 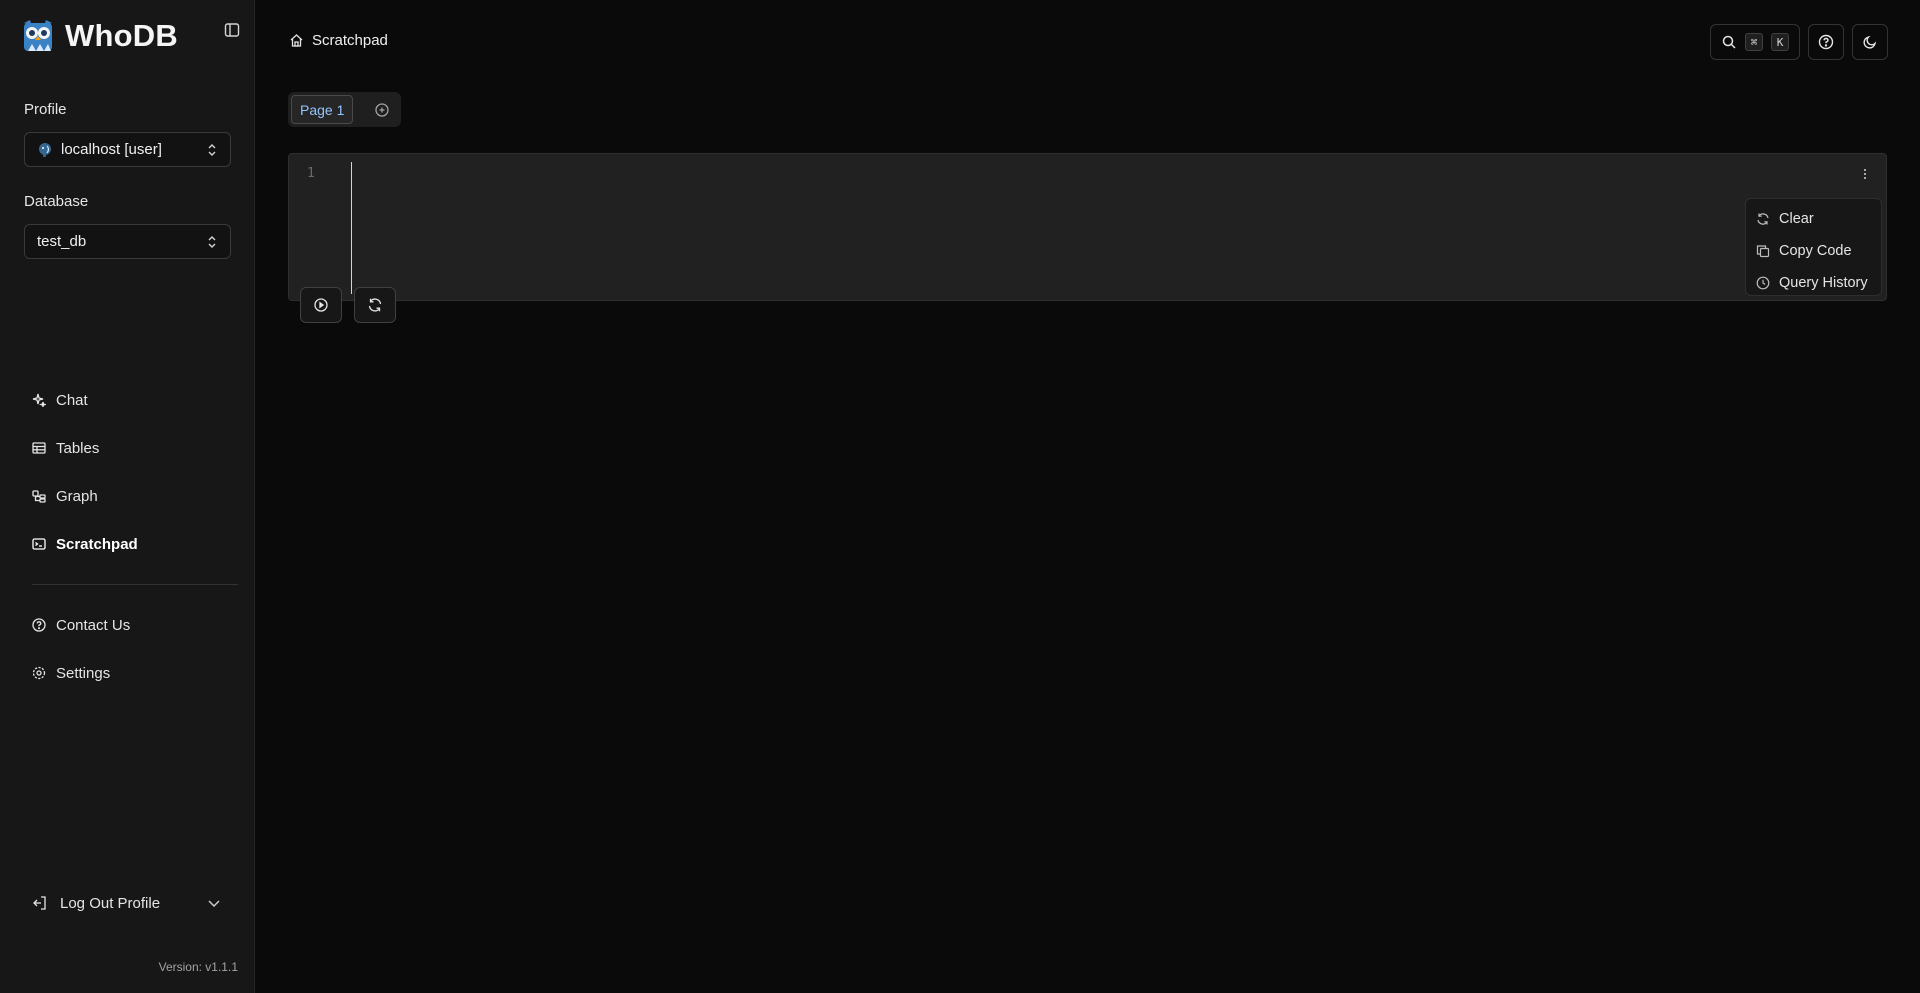 I want to click on help-button, so click(x=1826, y=42).